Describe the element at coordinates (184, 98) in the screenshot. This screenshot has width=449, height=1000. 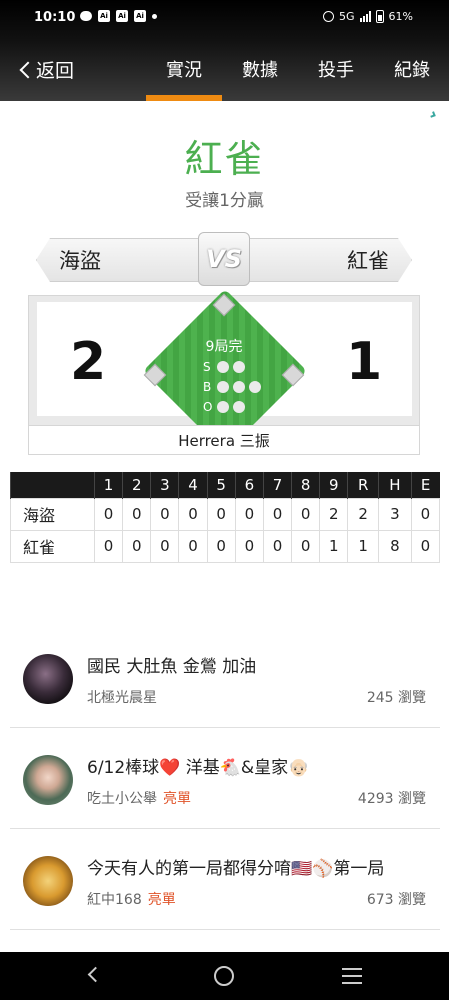
I see `active-tab-indicator` at that location.